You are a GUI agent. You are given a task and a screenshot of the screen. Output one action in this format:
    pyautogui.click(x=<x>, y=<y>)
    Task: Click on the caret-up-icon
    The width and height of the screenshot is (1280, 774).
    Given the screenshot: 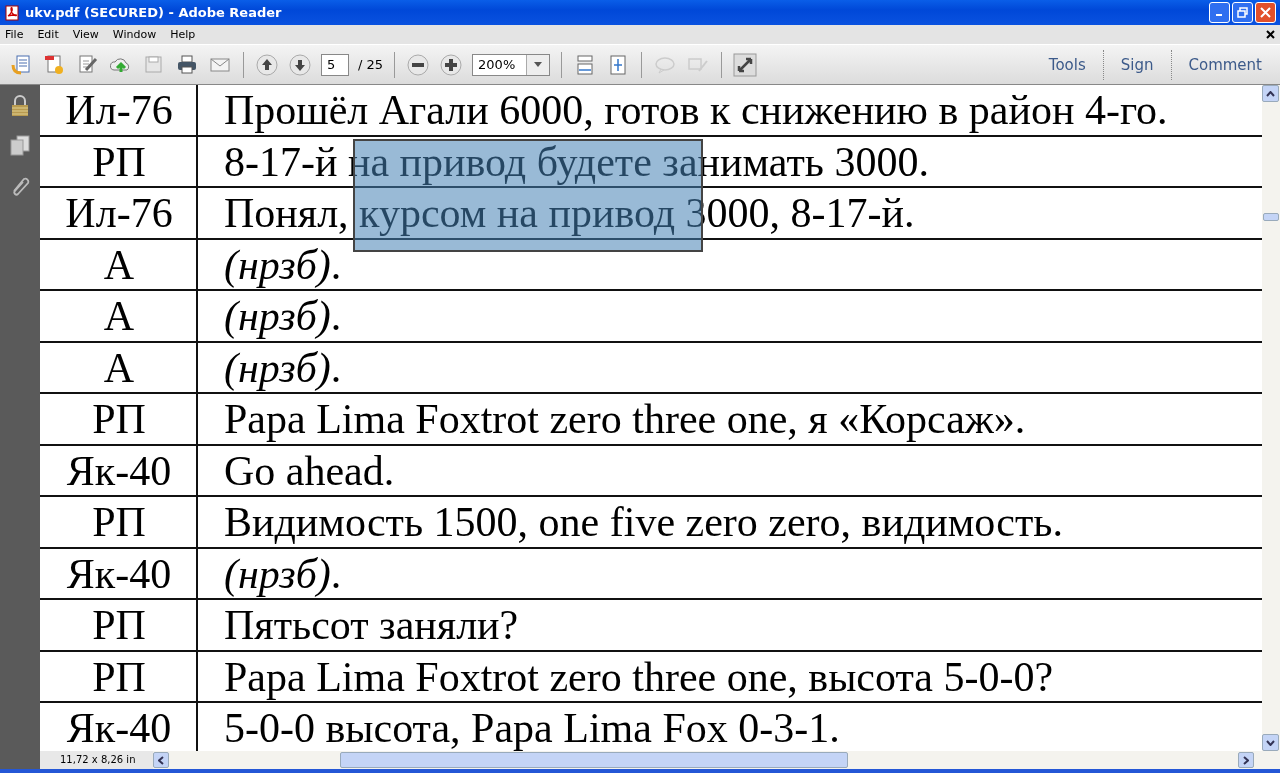 What is the action you would take?
    pyautogui.click(x=1270, y=93)
    